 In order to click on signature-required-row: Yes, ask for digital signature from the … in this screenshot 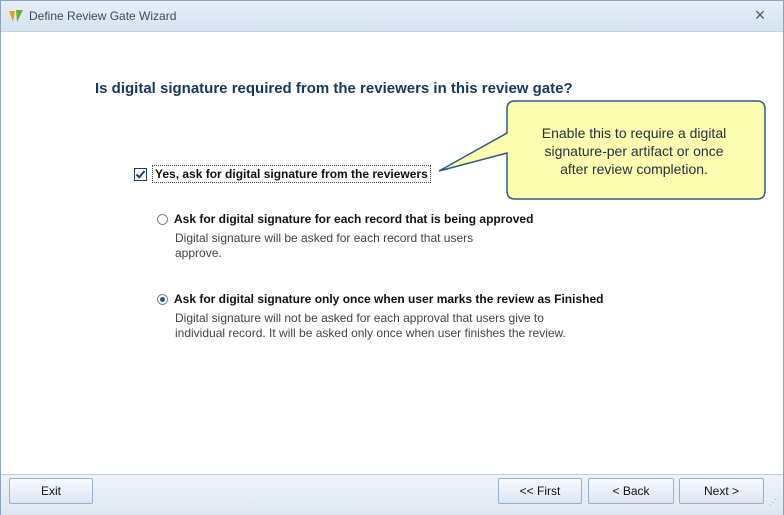, I will do `click(282, 174)`.